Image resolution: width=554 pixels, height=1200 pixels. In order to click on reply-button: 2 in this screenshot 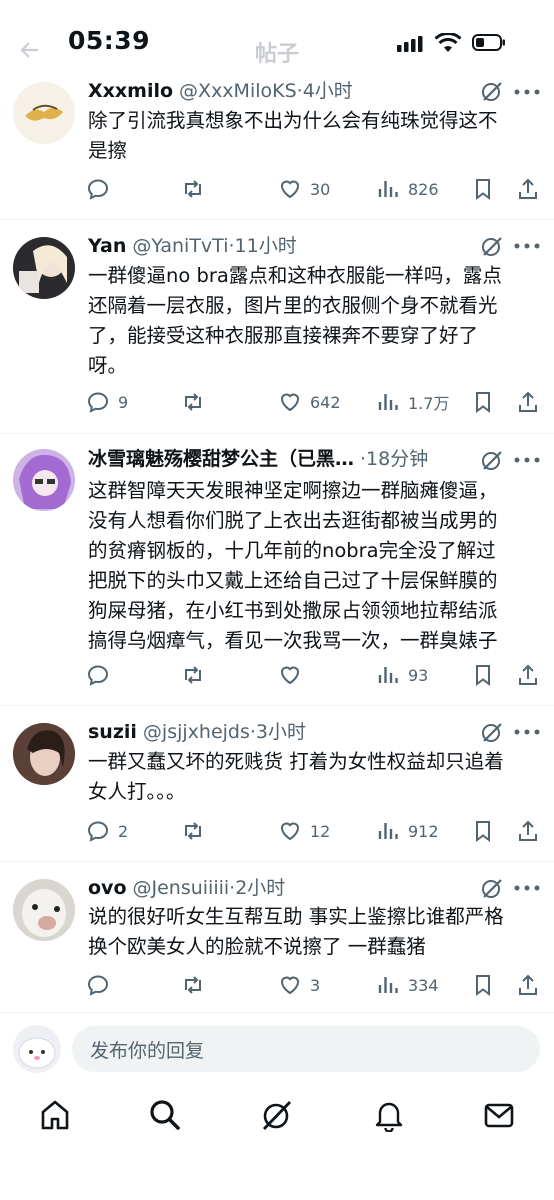, I will do `click(107, 831)`.